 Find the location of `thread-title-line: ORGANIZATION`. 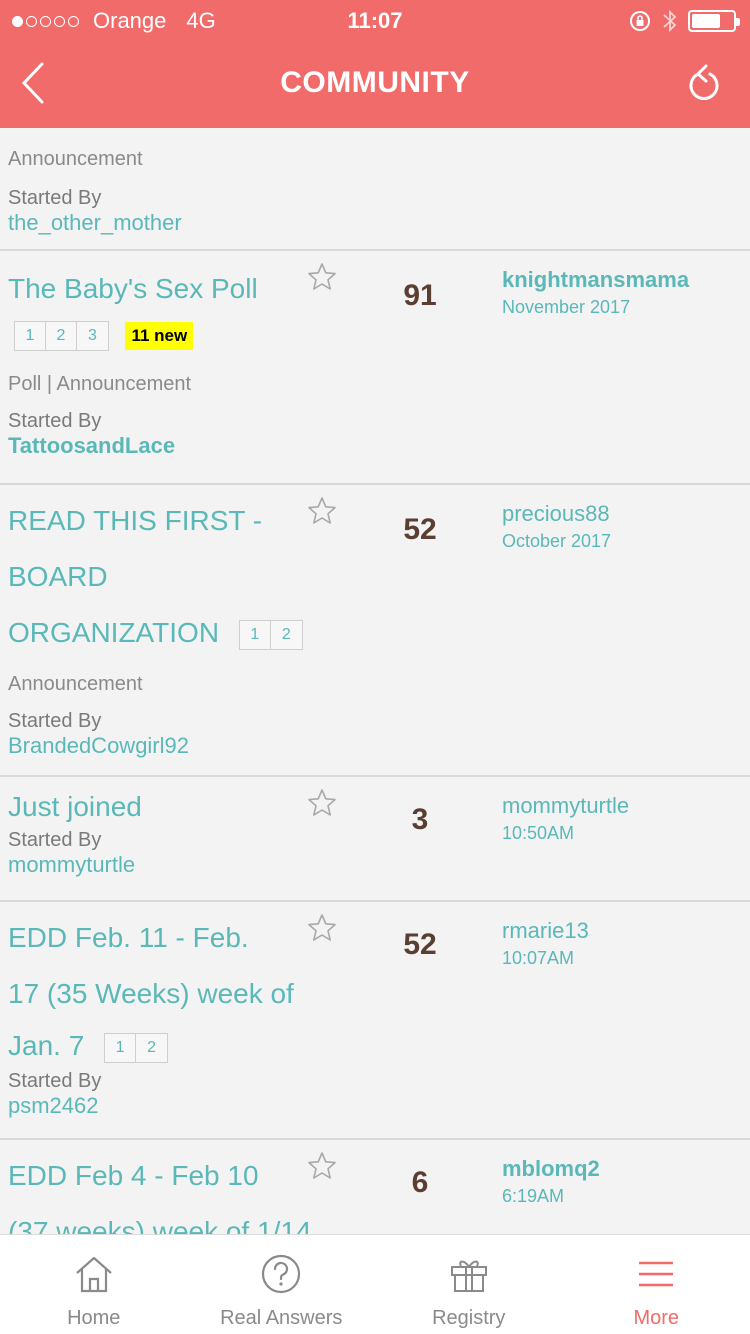

thread-title-line: ORGANIZATION is located at coordinates (113, 632).